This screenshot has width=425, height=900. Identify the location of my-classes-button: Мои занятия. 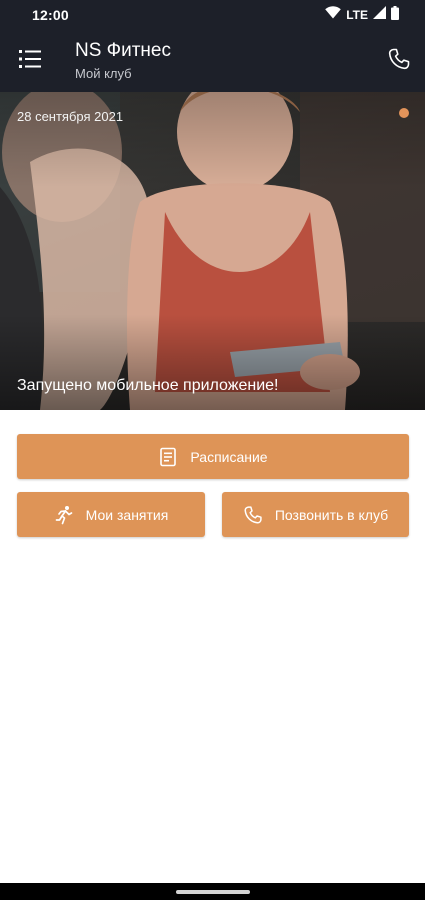
(111, 514).